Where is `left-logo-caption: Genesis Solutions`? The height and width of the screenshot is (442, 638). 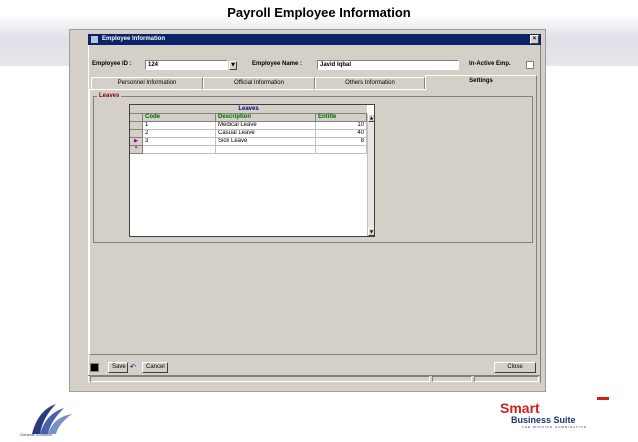
left-logo-caption: Genesis Solutions is located at coordinates (36, 434).